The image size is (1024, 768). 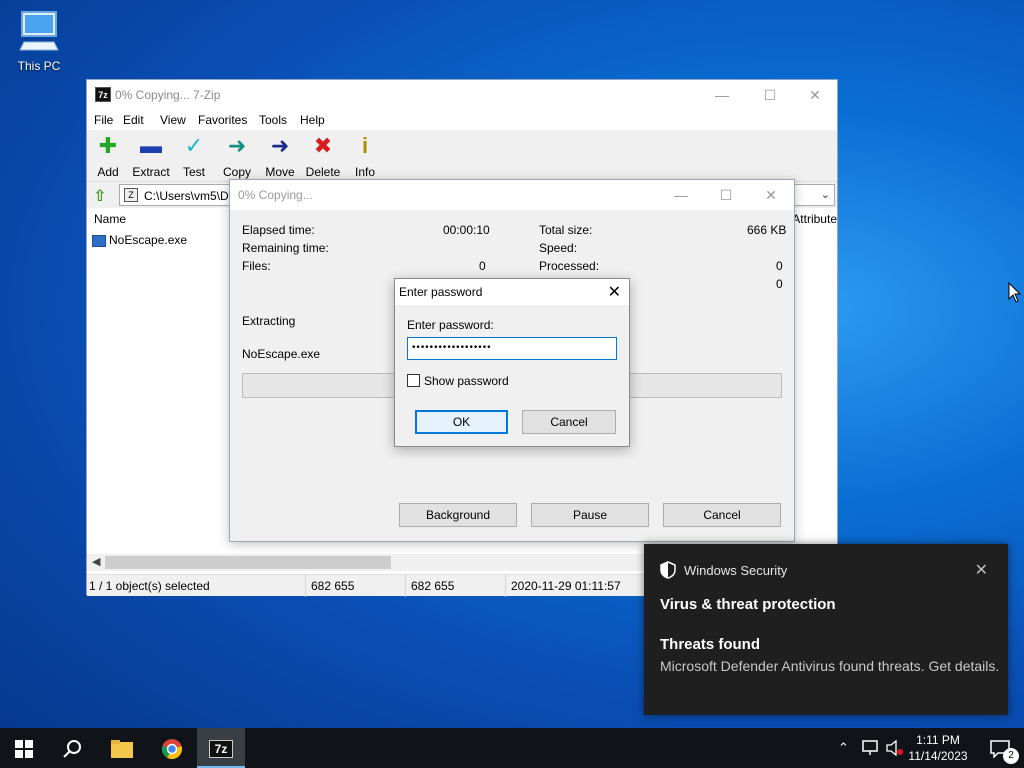 What do you see at coordinates (39, 31) in the screenshot?
I see `computer-icon` at bounding box center [39, 31].